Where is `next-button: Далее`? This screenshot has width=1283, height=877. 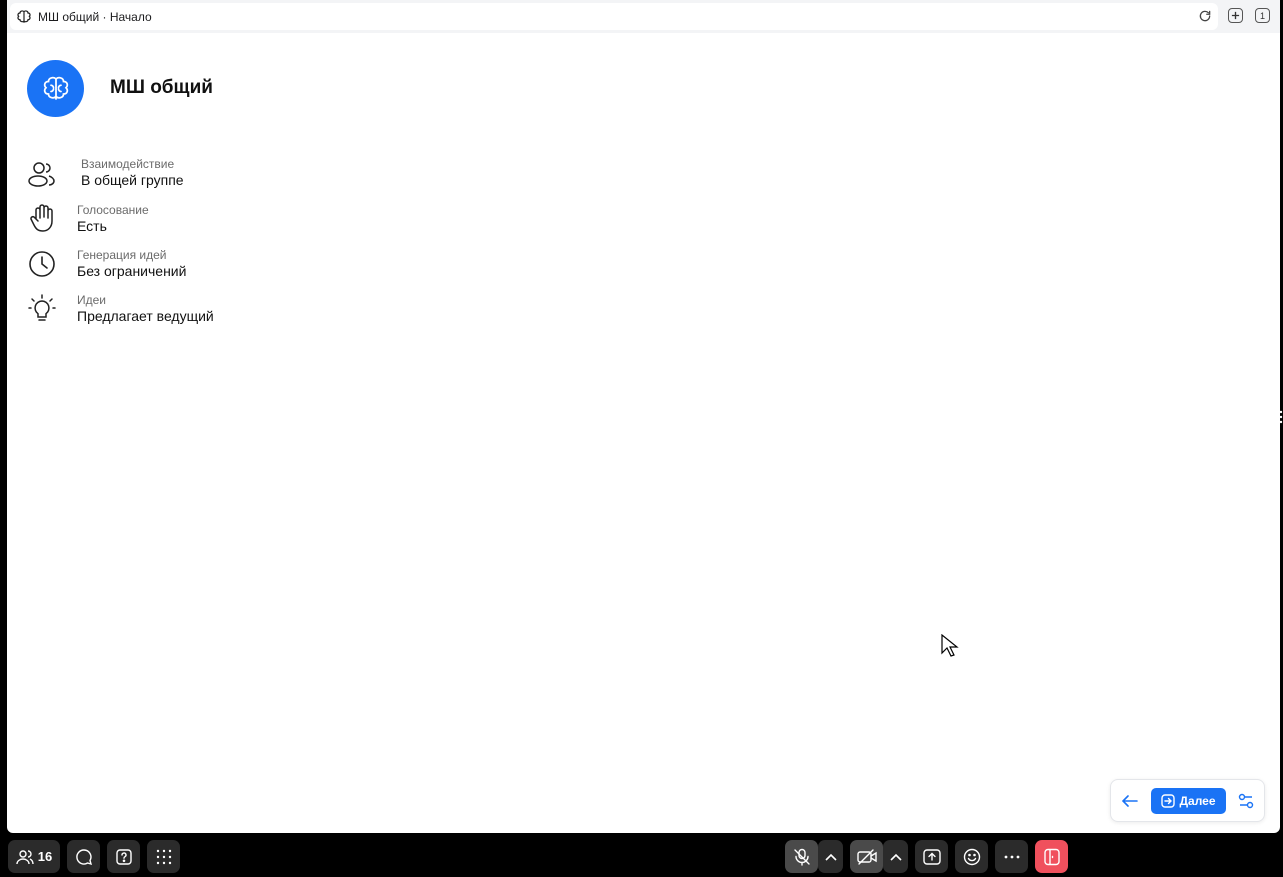
next-button: Далее is located at coordinates (1188, 801).